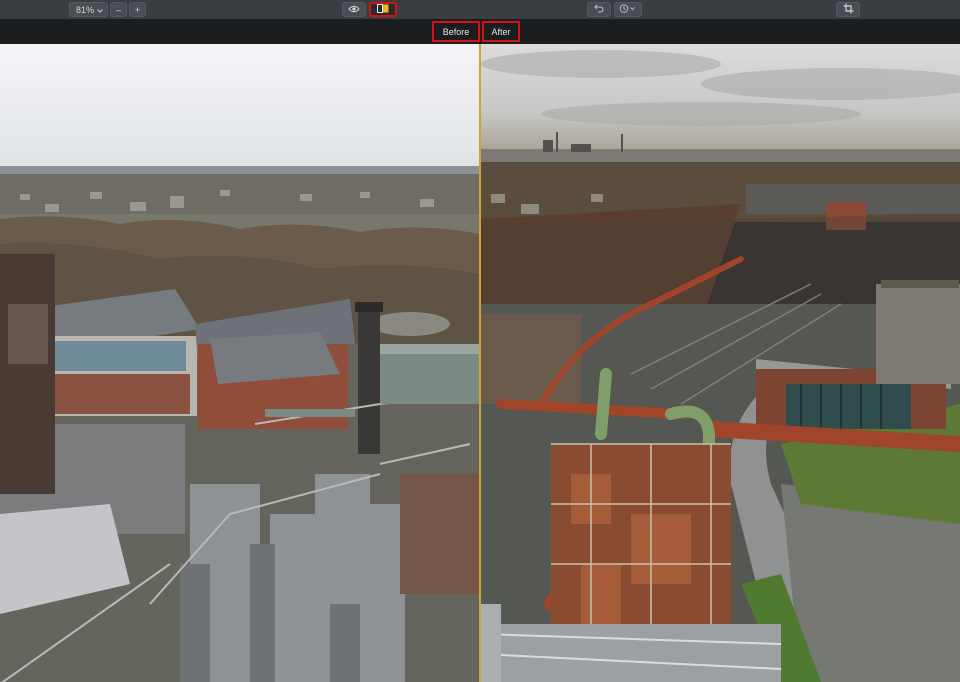  I want to click on zoom-value: 81%, so click(85, 9).